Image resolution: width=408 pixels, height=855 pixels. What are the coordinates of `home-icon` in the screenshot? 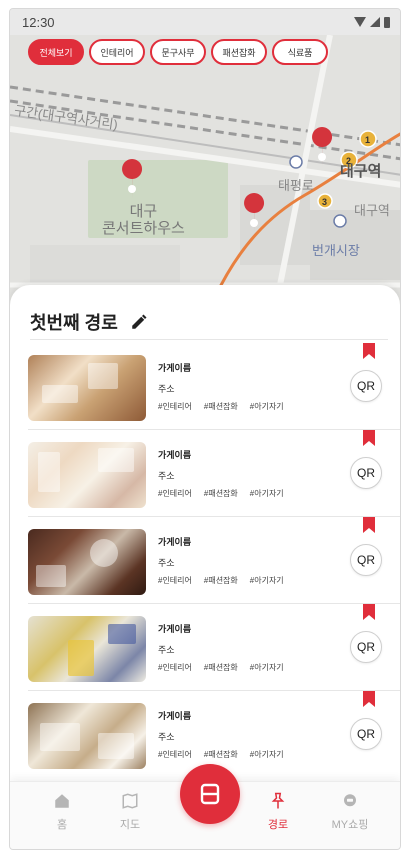 It's located at (62, 801).